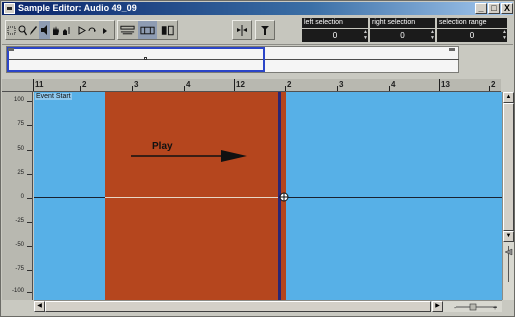  Describe the element at coordinates (128, 30) in the screenshot. I see `snap-zero-crossing-icon` at that location.